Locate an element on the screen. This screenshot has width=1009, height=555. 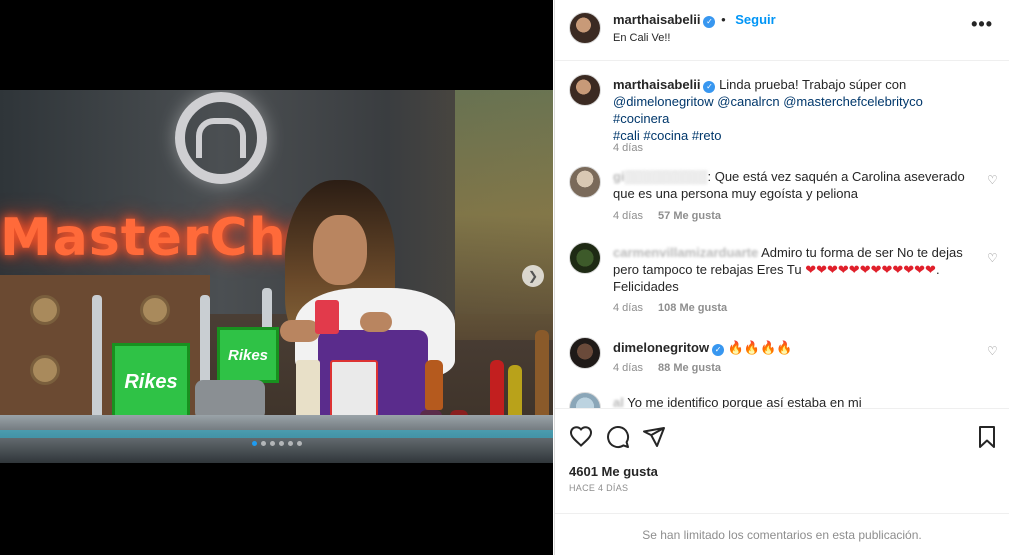
share-send-icon is located at coordinates (654, 437).